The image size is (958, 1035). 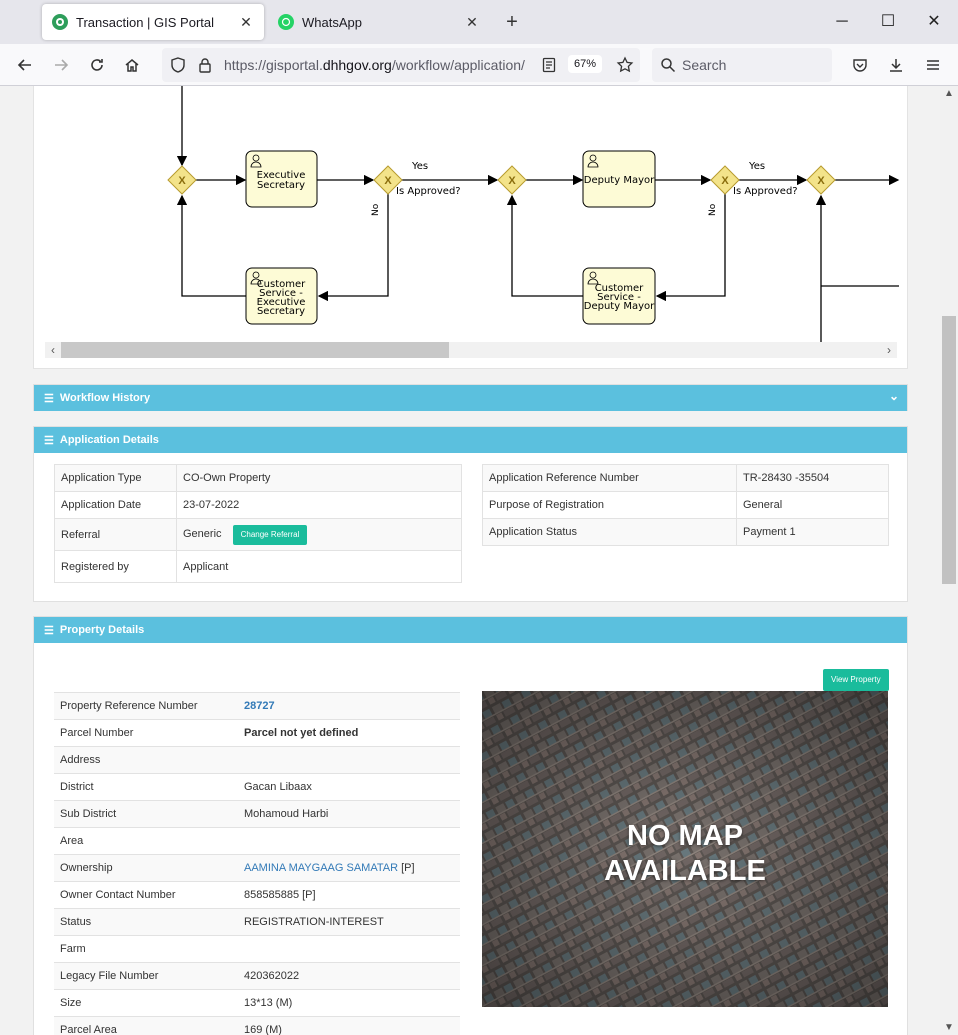 I want to click on scroll-down-icon: ▼, so click(x=949, y=1027).